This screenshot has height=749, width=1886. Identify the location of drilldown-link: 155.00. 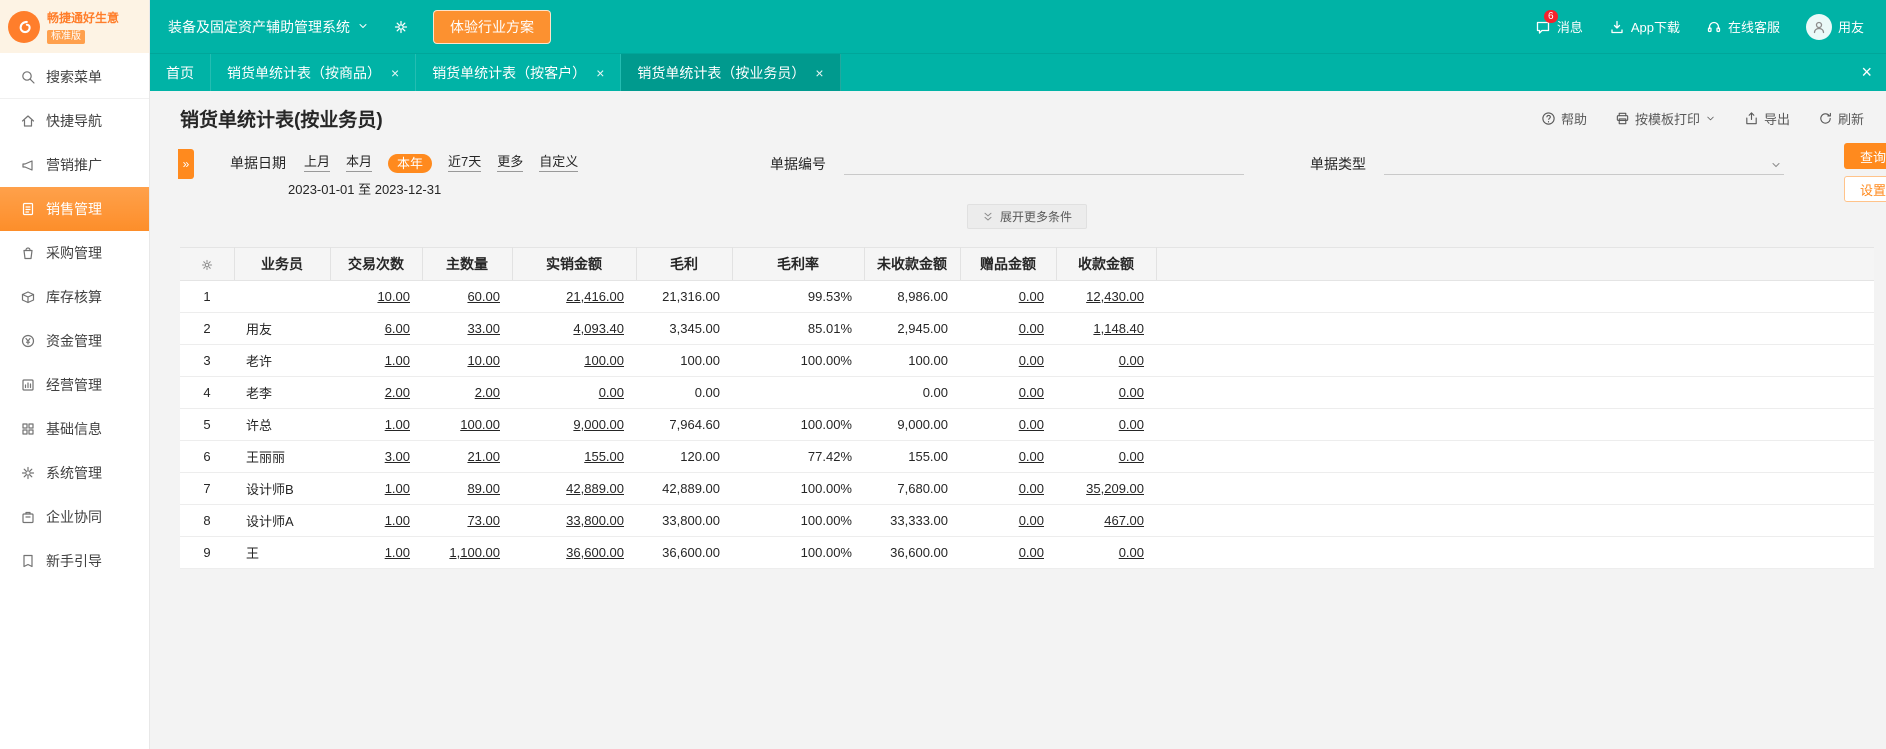
(604, 456).